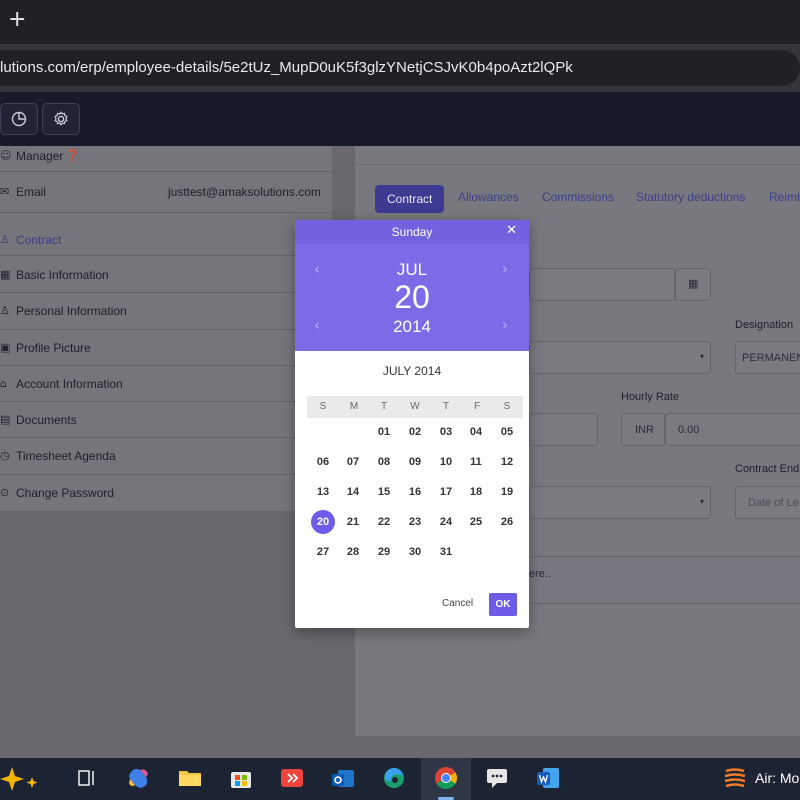  I want to click on pie-chart-icon, so click(19, 119).